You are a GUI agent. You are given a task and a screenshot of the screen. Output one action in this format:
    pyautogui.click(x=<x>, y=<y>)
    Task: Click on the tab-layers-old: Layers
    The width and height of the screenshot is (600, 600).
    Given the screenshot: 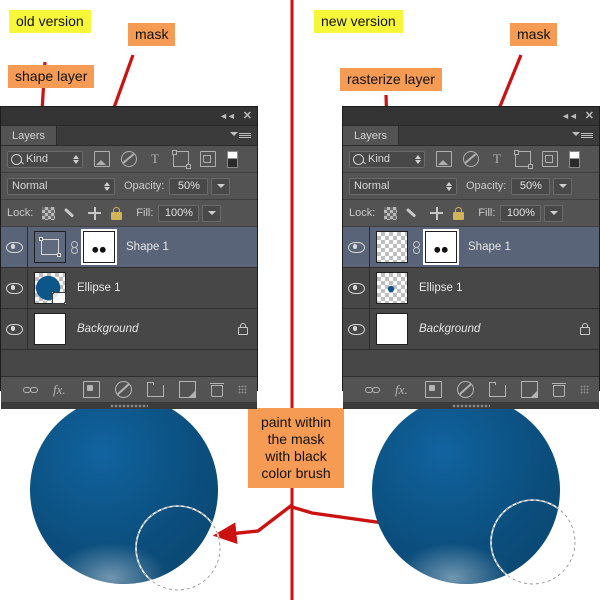 What is the action you would take?
    pyautogui.click(x=29, y=135)
    